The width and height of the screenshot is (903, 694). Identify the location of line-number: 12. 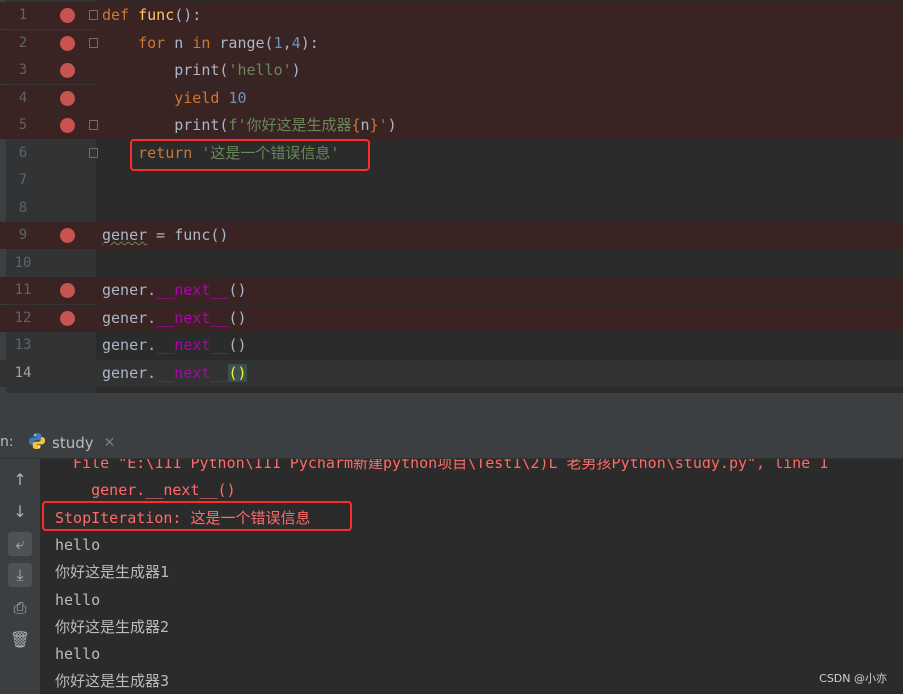
(23, 317).